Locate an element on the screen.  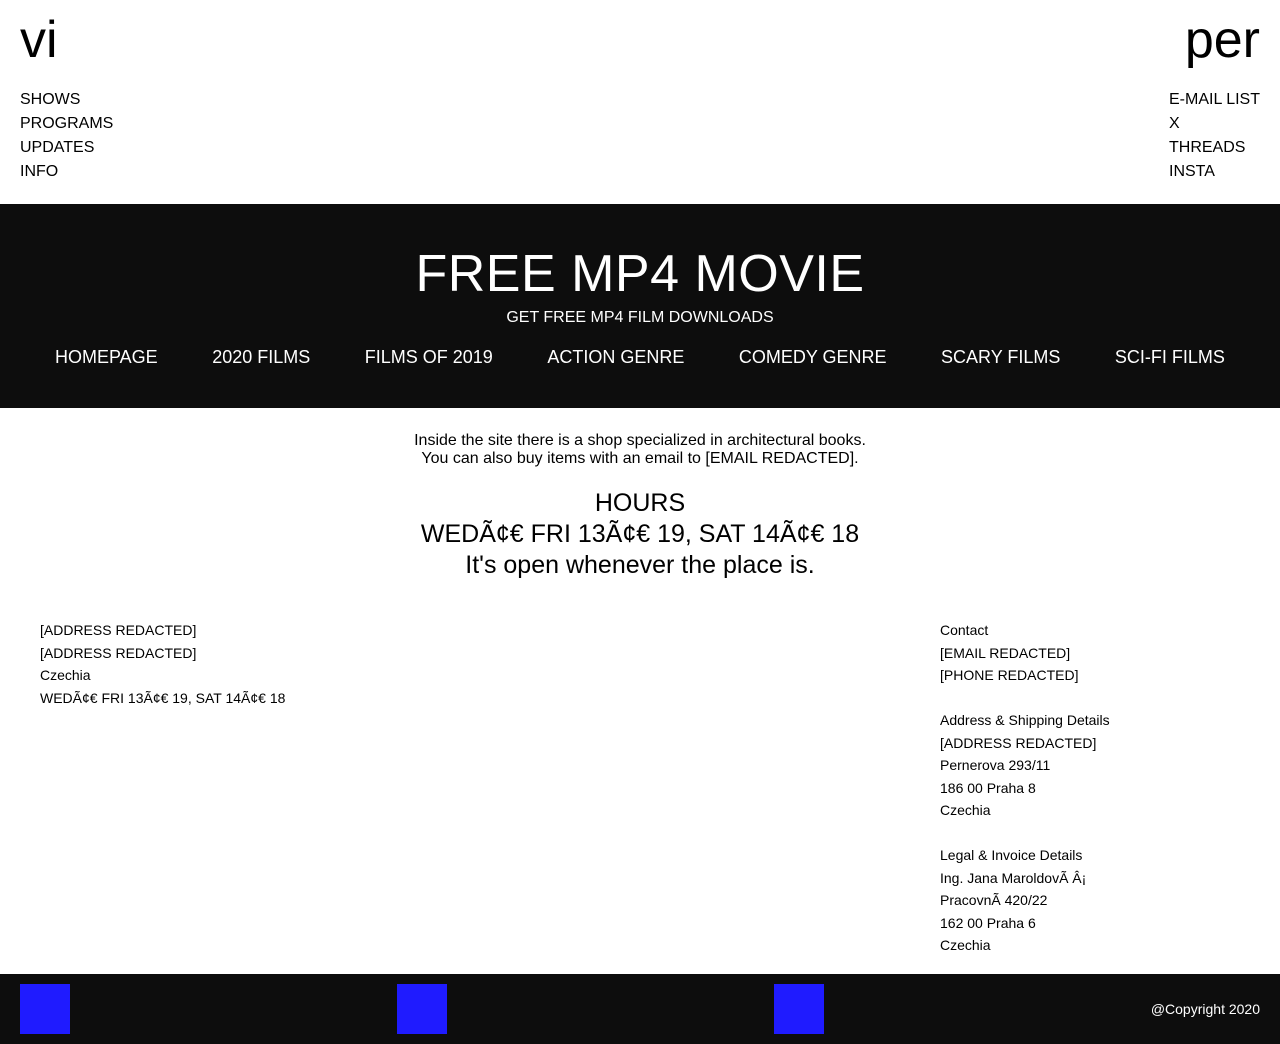
nav-item-x: X is located at coordinates (1214, 124).